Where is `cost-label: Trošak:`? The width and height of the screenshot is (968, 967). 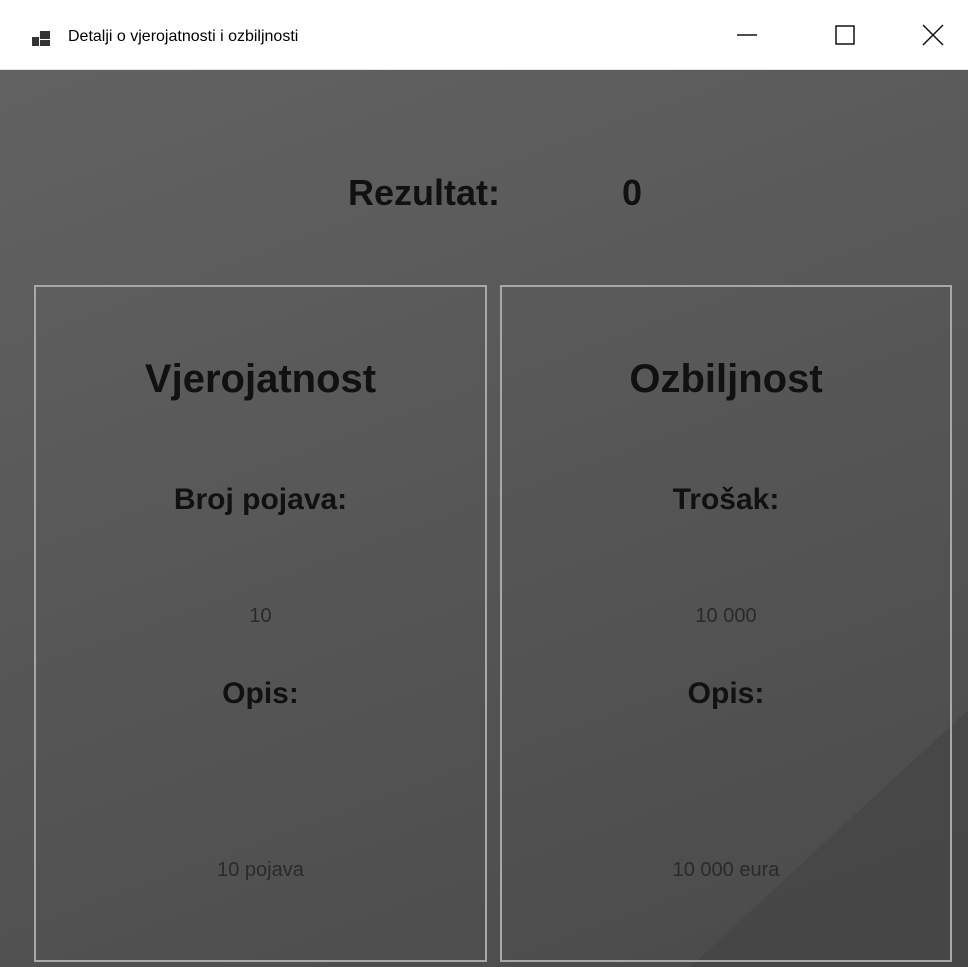 cost-label: Trošak: is located at coordinates (726, 499).